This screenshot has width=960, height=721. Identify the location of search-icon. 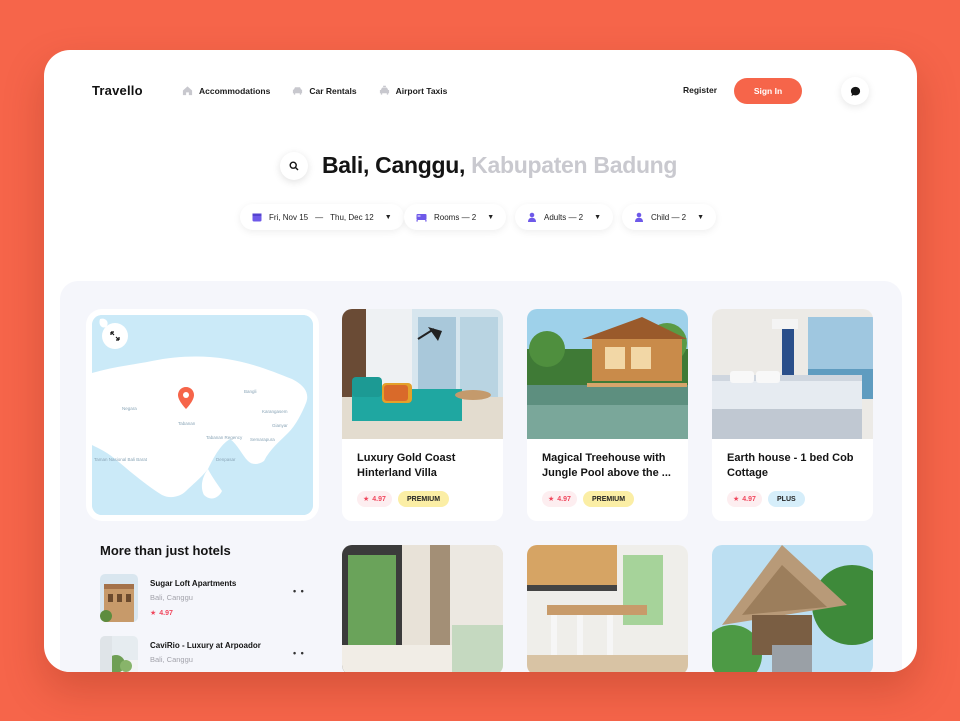
(294, 166).